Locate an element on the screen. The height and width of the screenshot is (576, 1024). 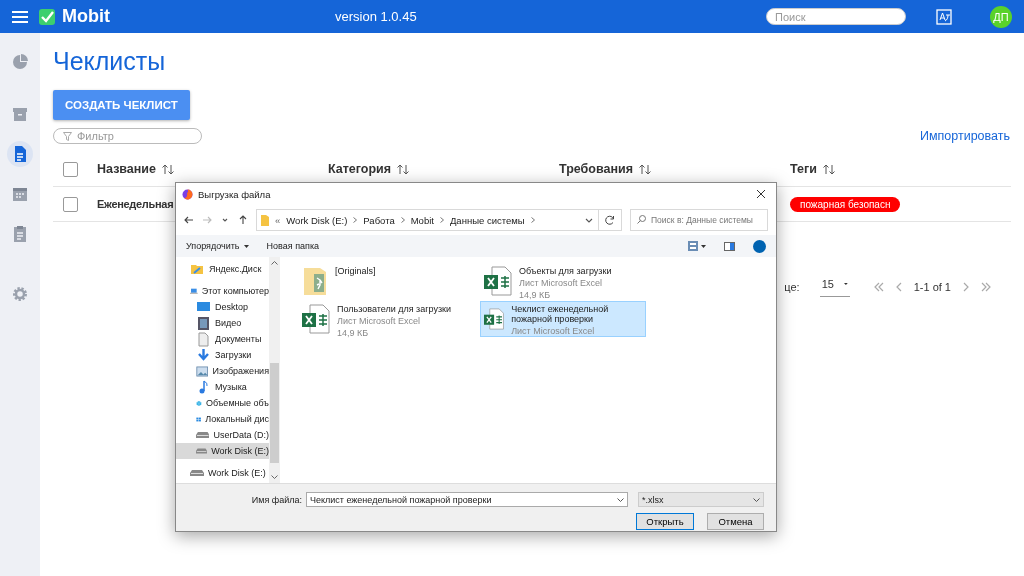
up-arrow-icon is located at coordinates (243, 220).